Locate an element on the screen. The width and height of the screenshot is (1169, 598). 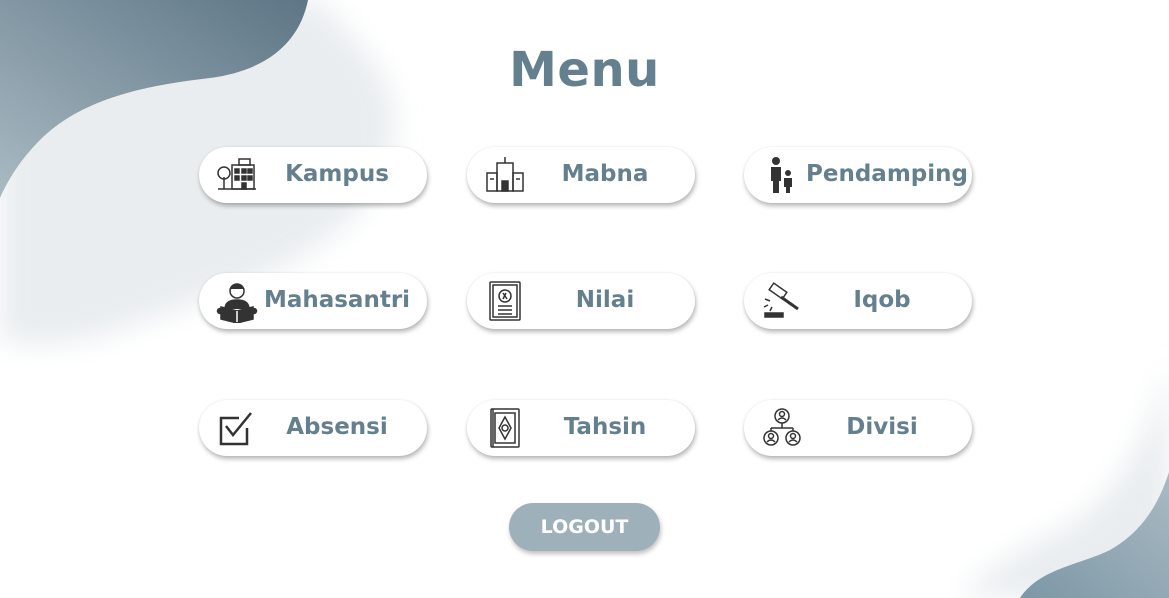
menu-label: Iqob is located at coordinates (882, 300).